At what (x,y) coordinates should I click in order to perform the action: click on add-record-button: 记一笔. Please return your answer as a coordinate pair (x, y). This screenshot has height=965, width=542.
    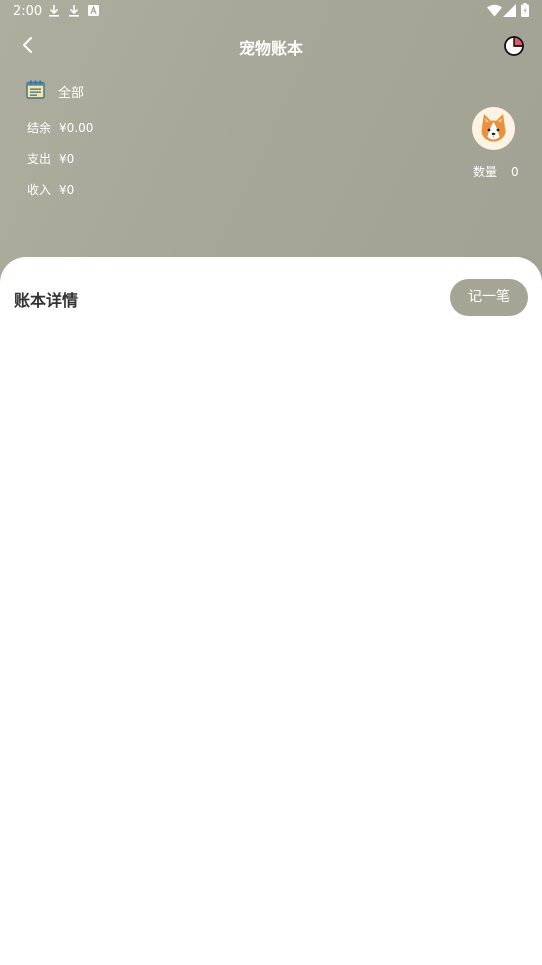
    Looking at the image, I should click on (489, 297).